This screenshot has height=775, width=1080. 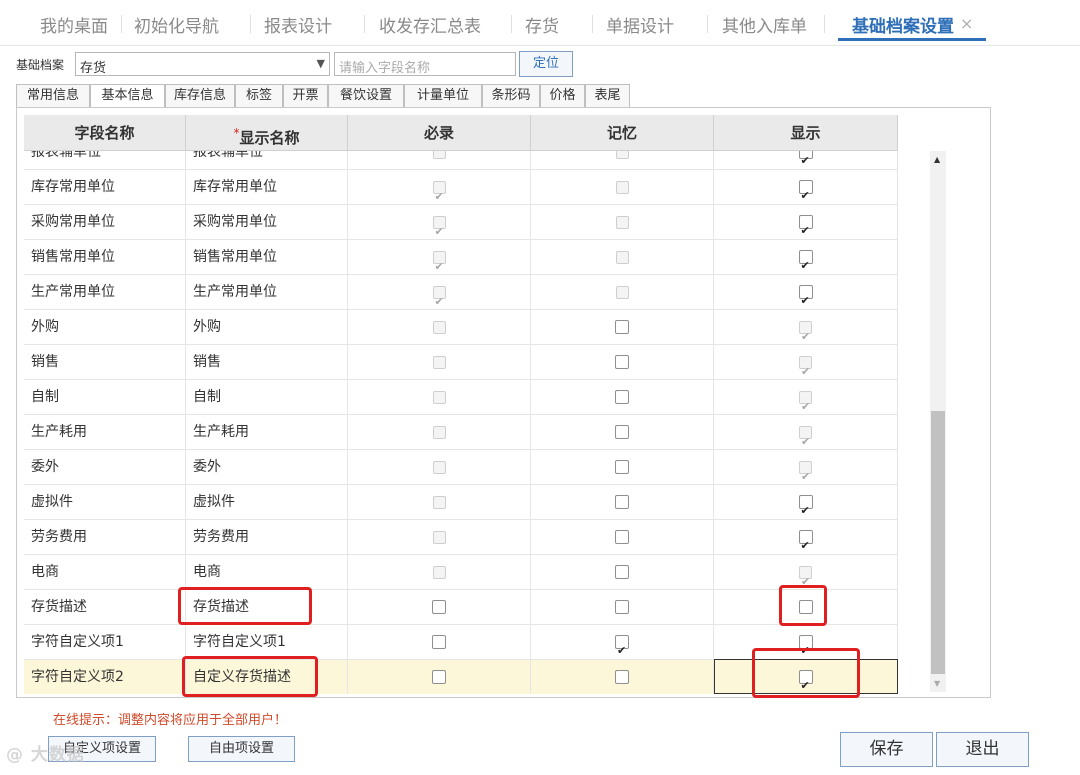 What do you see at coordinates (764, 24) in the screenshot?
I see `tab-other-inbound: 其他入库单` at bounding box center [764, 24].